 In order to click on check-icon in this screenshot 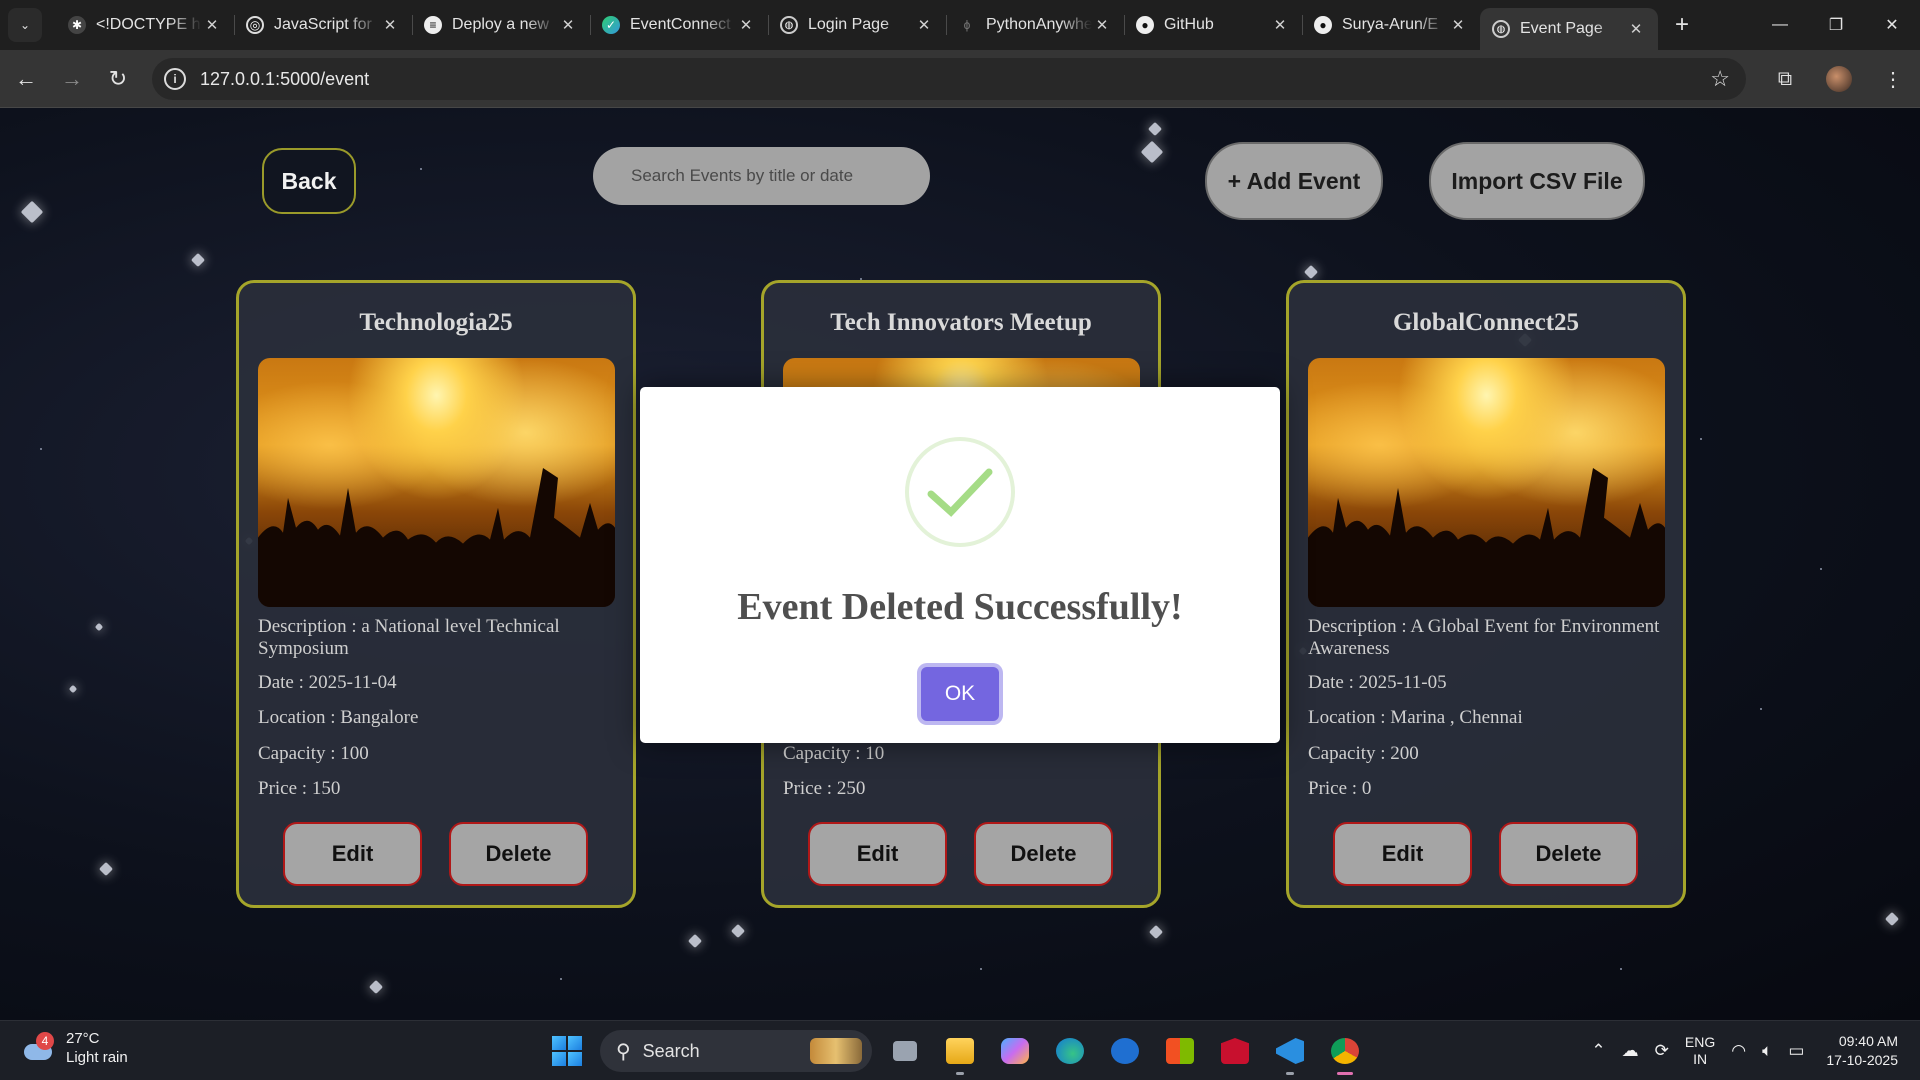, I will do `click(960, 492)`.